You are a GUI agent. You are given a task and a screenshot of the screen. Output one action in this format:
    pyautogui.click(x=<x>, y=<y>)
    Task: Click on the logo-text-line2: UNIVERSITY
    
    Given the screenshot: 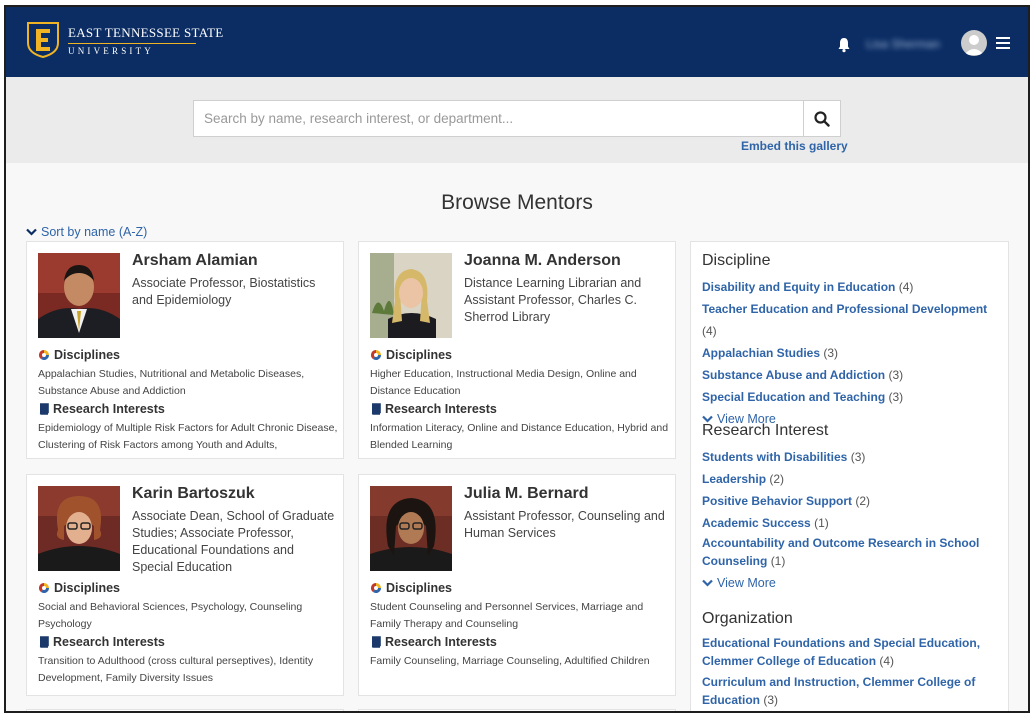 What is the action you would take?
    pyautogui.click(x=111, y=50)
    